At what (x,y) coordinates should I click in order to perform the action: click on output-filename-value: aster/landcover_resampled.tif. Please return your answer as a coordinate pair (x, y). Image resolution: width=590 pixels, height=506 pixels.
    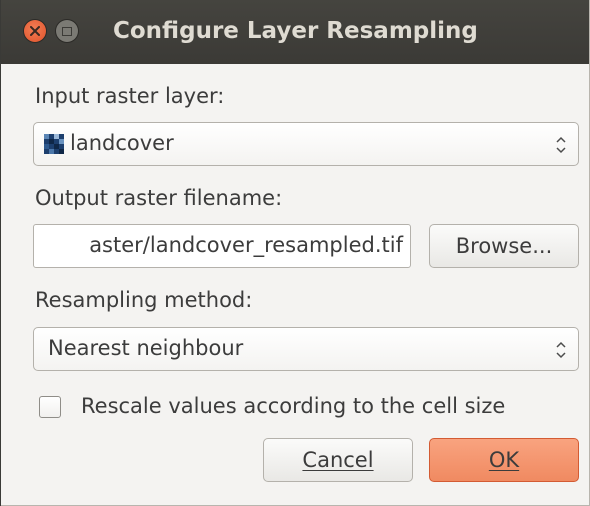
    Looking at the image, I should click on (246, 245).